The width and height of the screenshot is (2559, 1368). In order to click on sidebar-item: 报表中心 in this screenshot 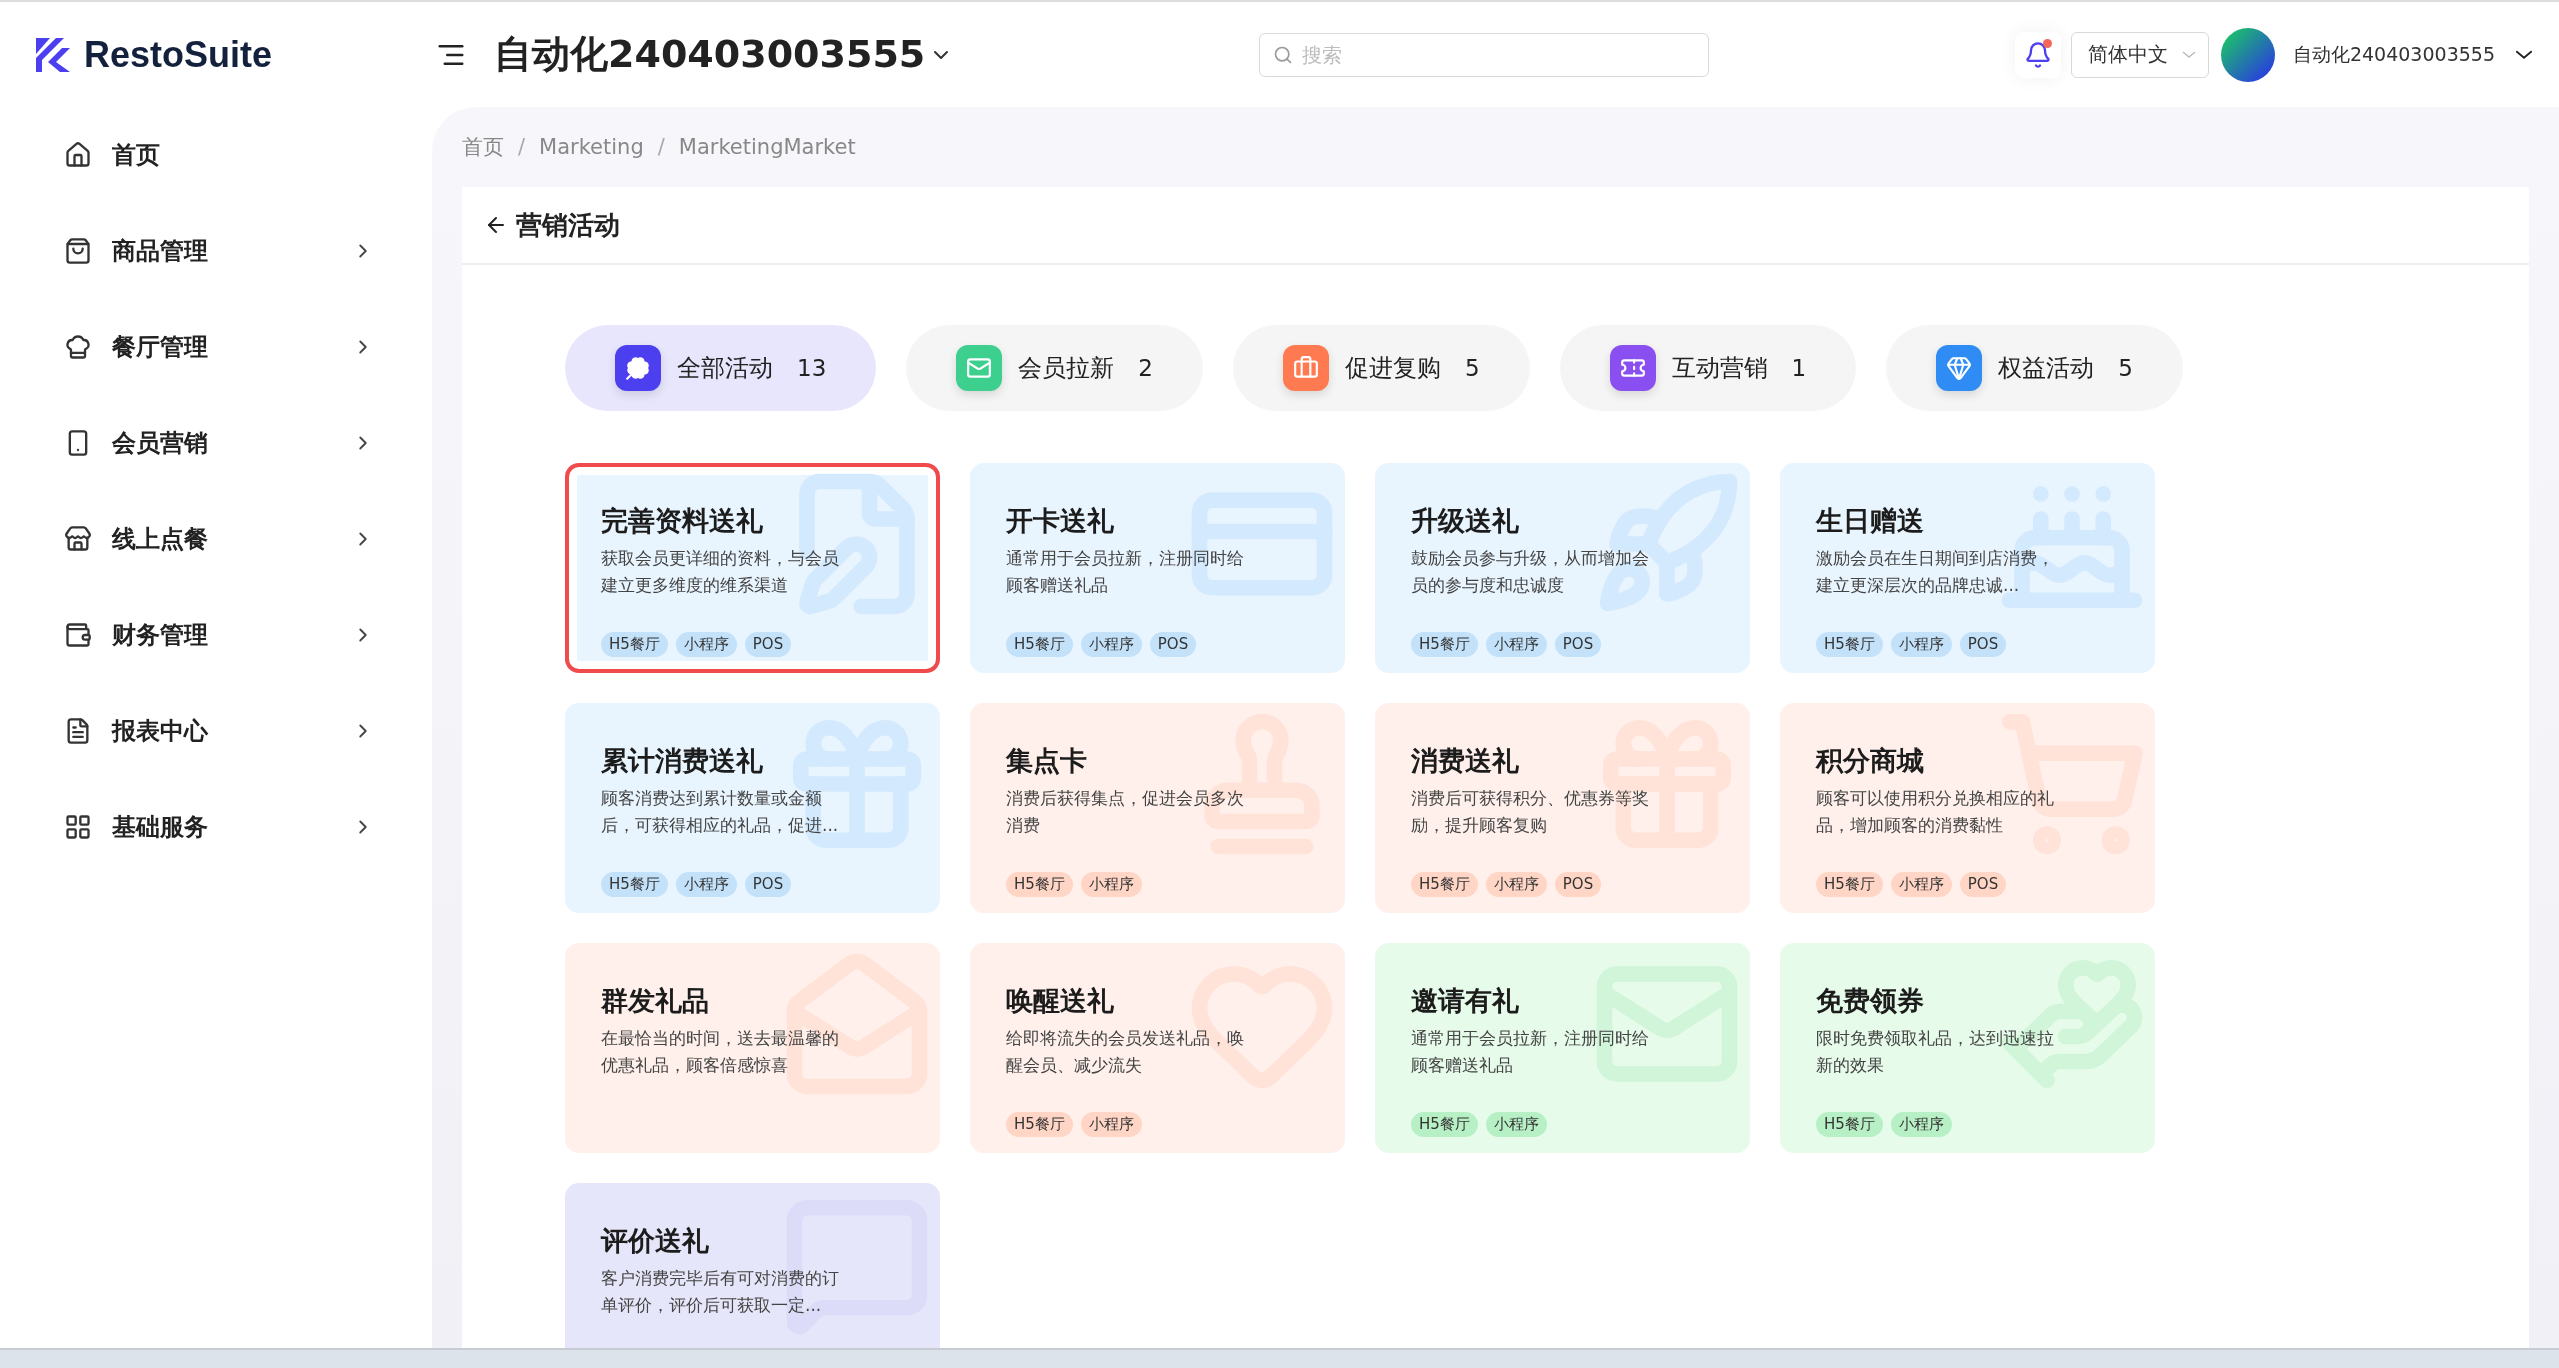, I will do `click(219, 731)`.